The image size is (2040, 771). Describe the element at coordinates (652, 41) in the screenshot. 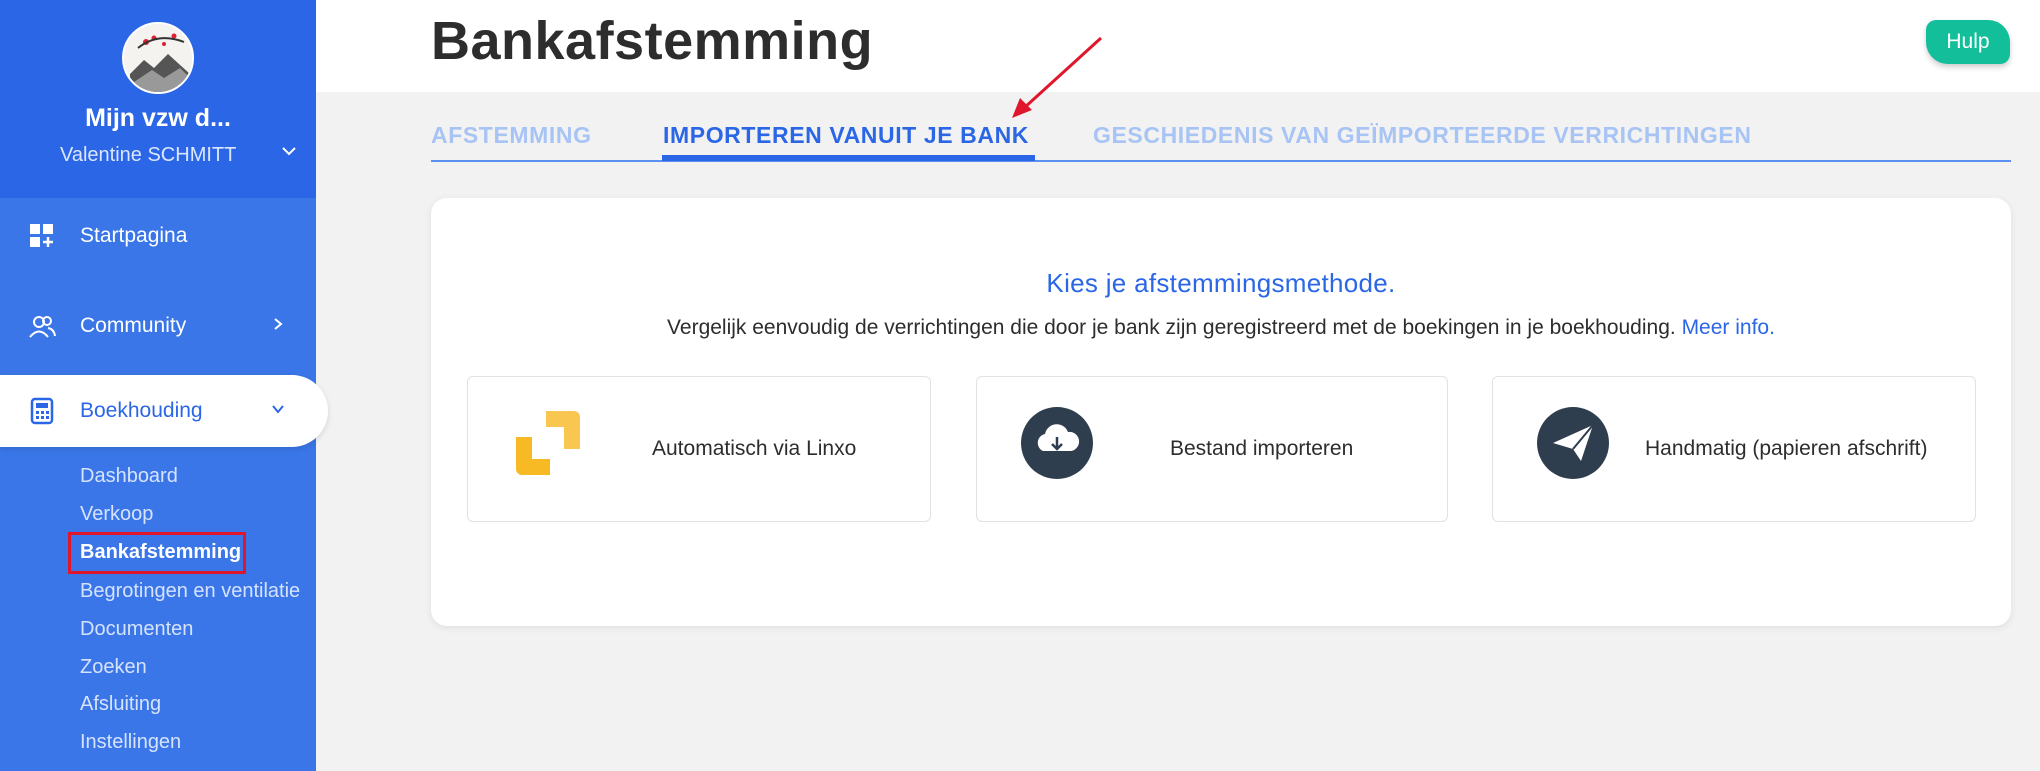

I see `page-title: Bankafstemming` at that location.